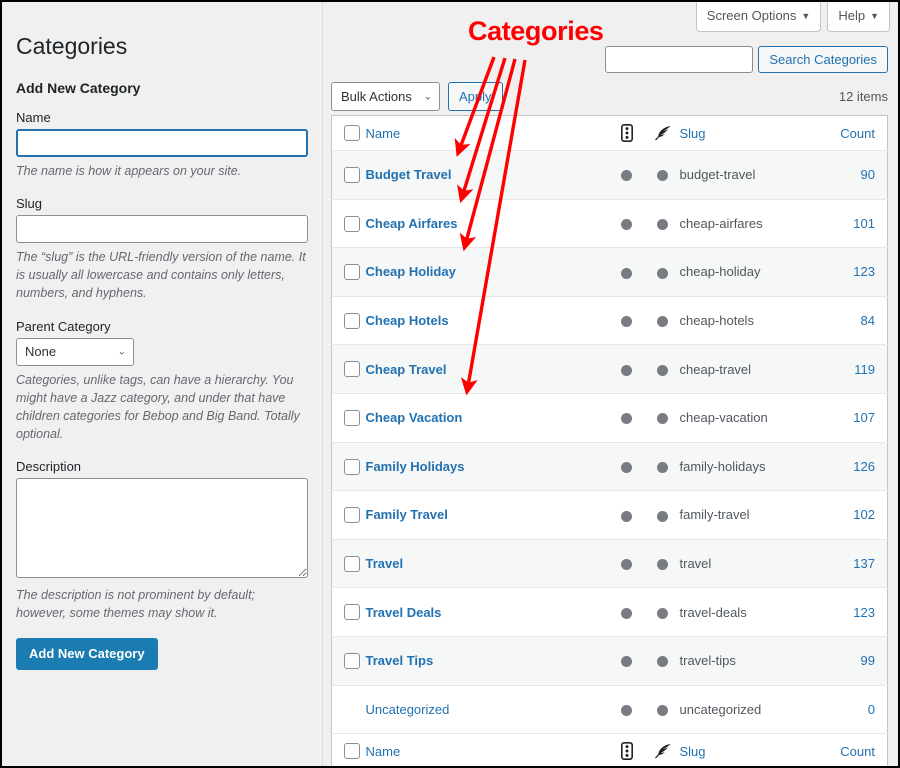 This screenshot has height=768, width=900. Describe the element at coordinates (475, 96) in the screenshot. I see `apply-button: Apply` at that location.